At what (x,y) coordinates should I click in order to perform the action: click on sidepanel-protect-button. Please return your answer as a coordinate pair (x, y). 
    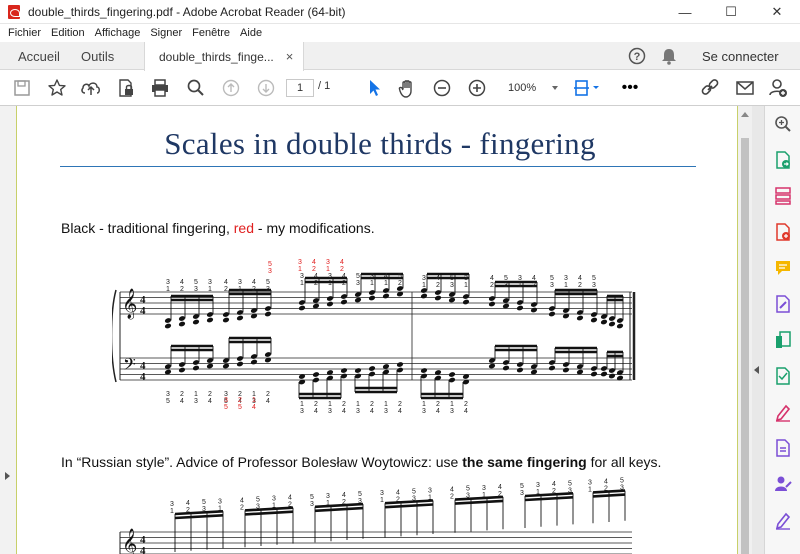
    Looking at the image, I should click on (783, 448).